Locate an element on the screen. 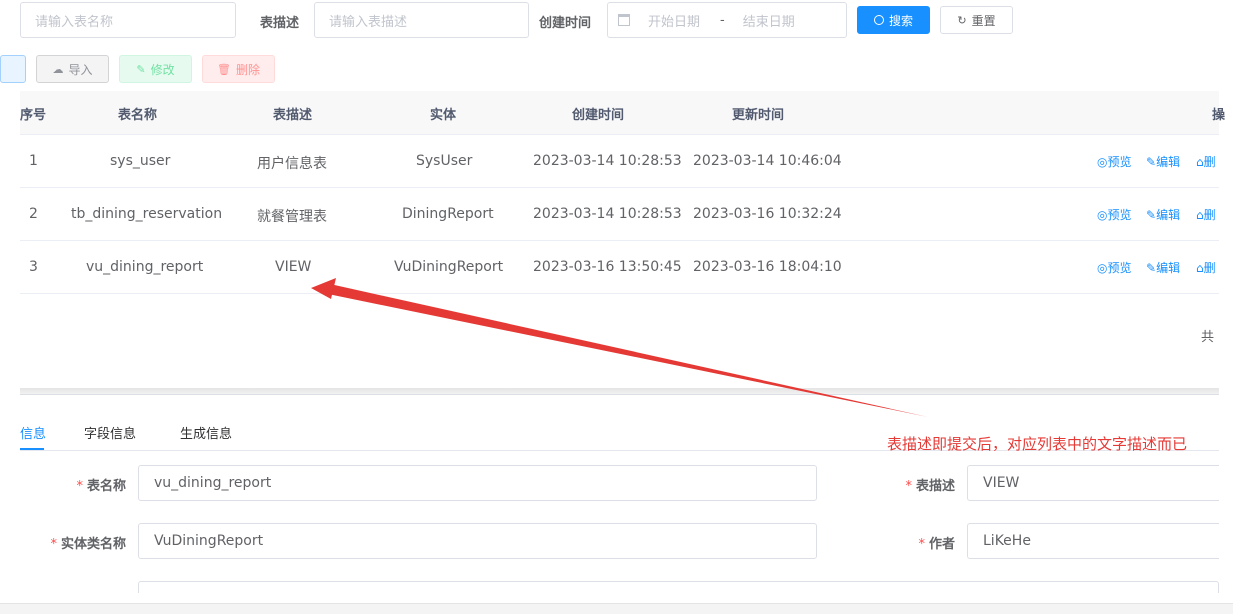  annotation-text: 表描述即提交后，对应列表中的文字描述而已 is located at coordinates (1037, 444).